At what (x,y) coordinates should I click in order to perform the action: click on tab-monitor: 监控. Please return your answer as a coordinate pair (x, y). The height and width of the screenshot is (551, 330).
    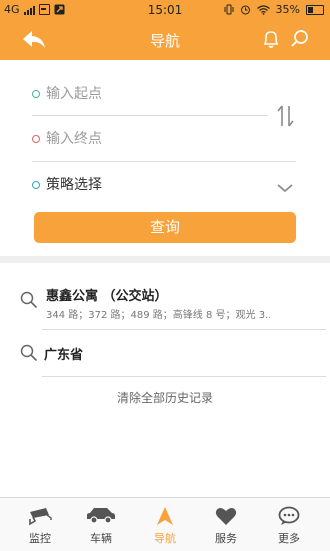
    Looking at the image, I should click on (40, 524).